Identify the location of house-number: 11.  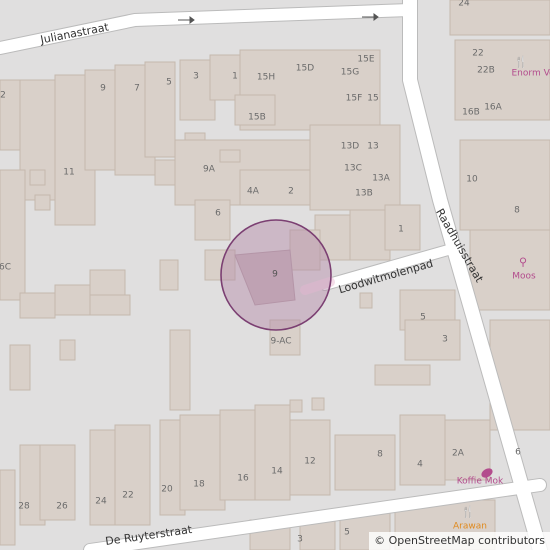
(69, 172).